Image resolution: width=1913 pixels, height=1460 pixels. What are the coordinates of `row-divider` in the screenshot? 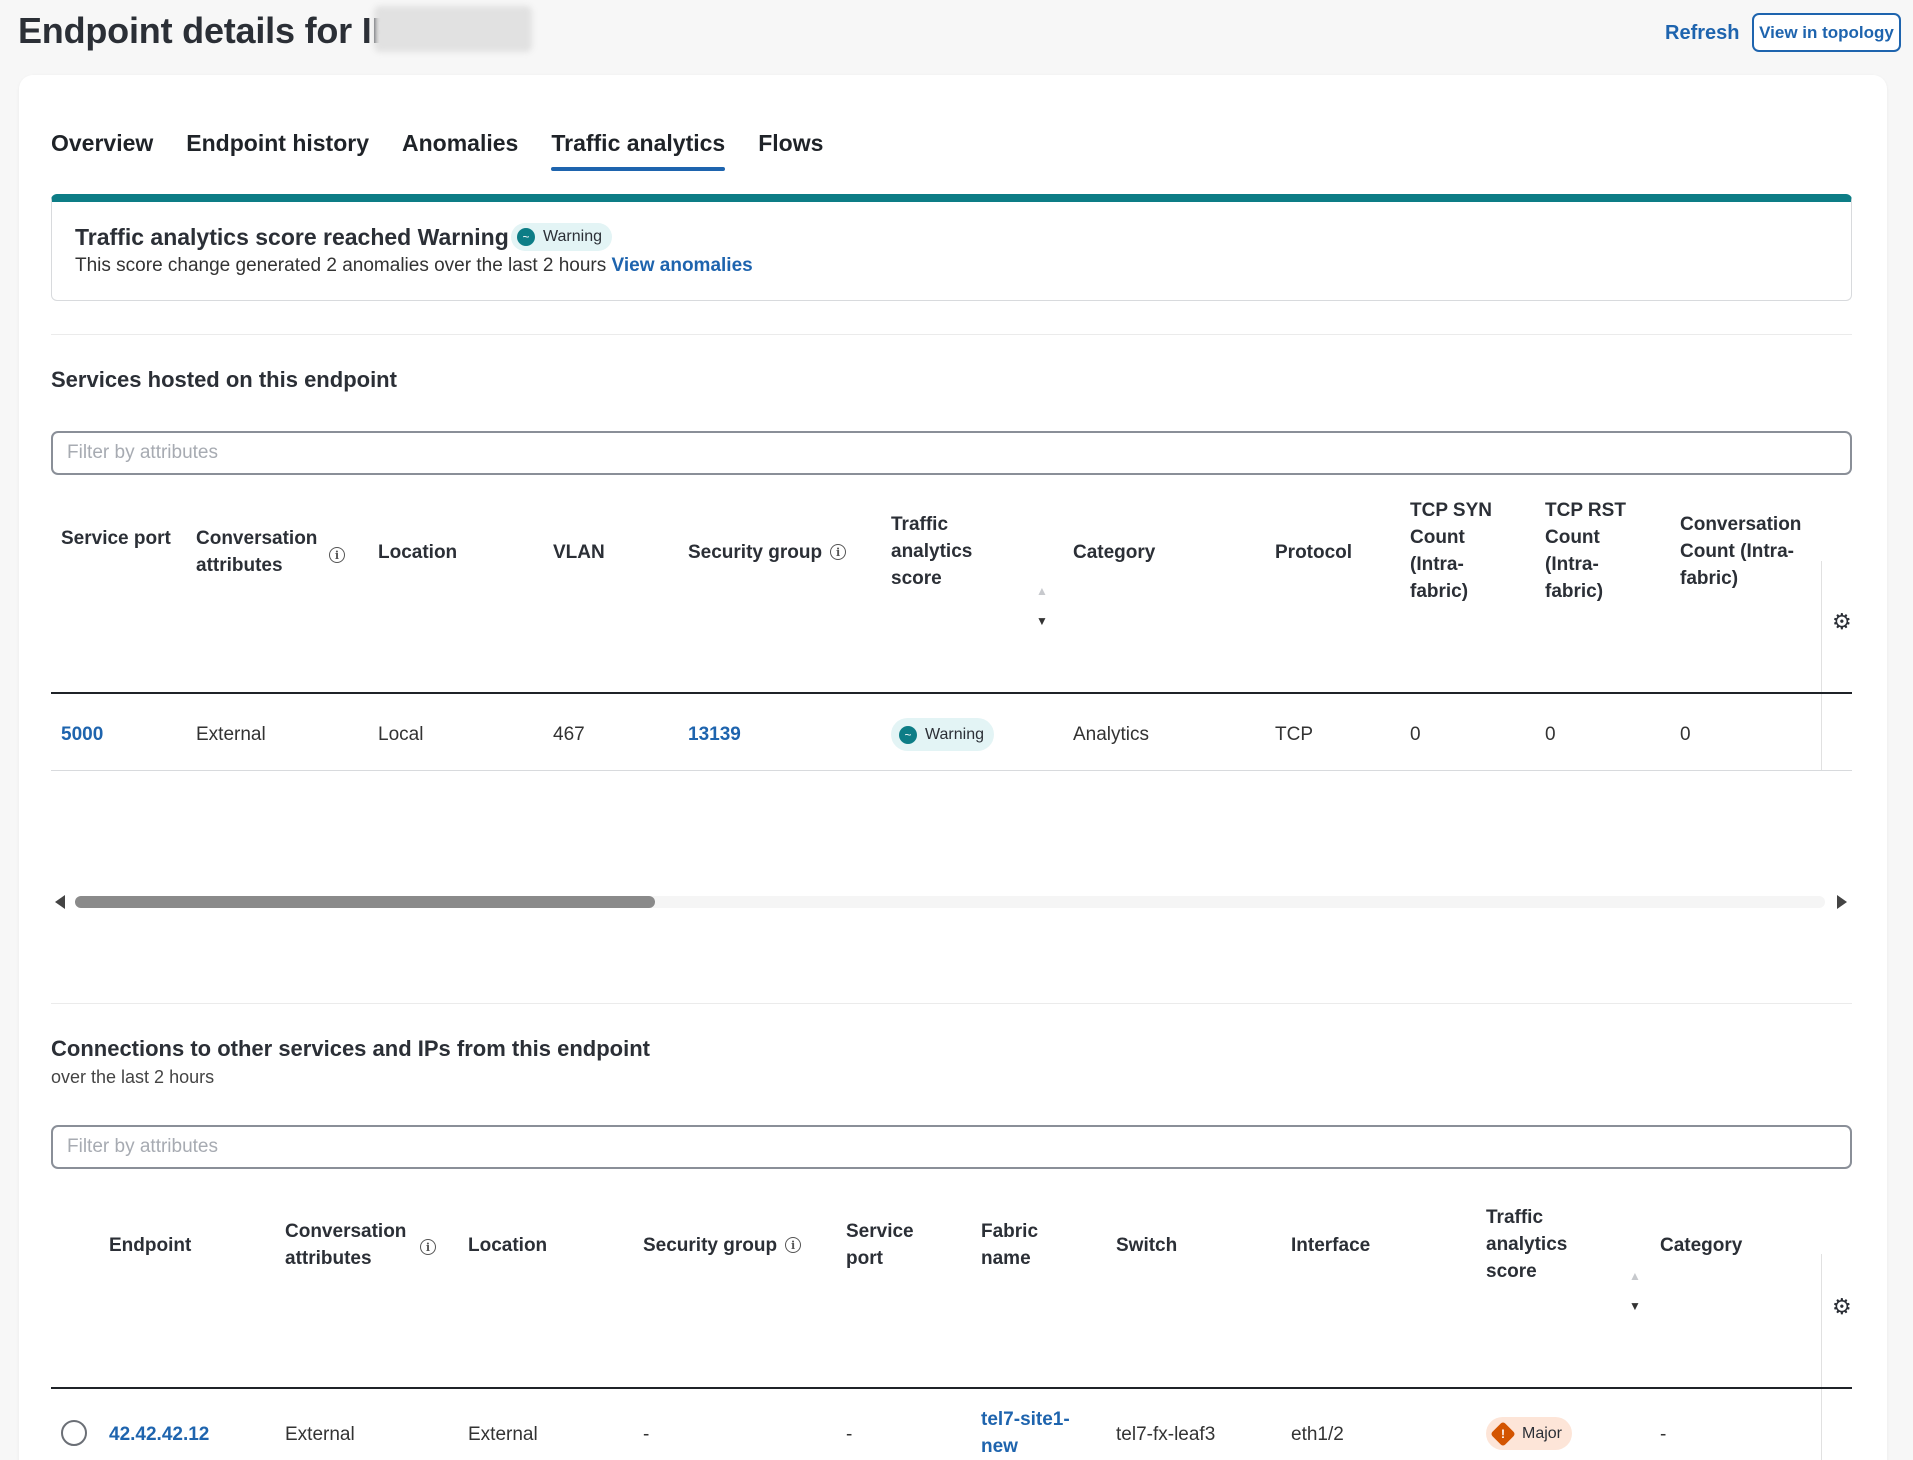 It's located at (951, 770).